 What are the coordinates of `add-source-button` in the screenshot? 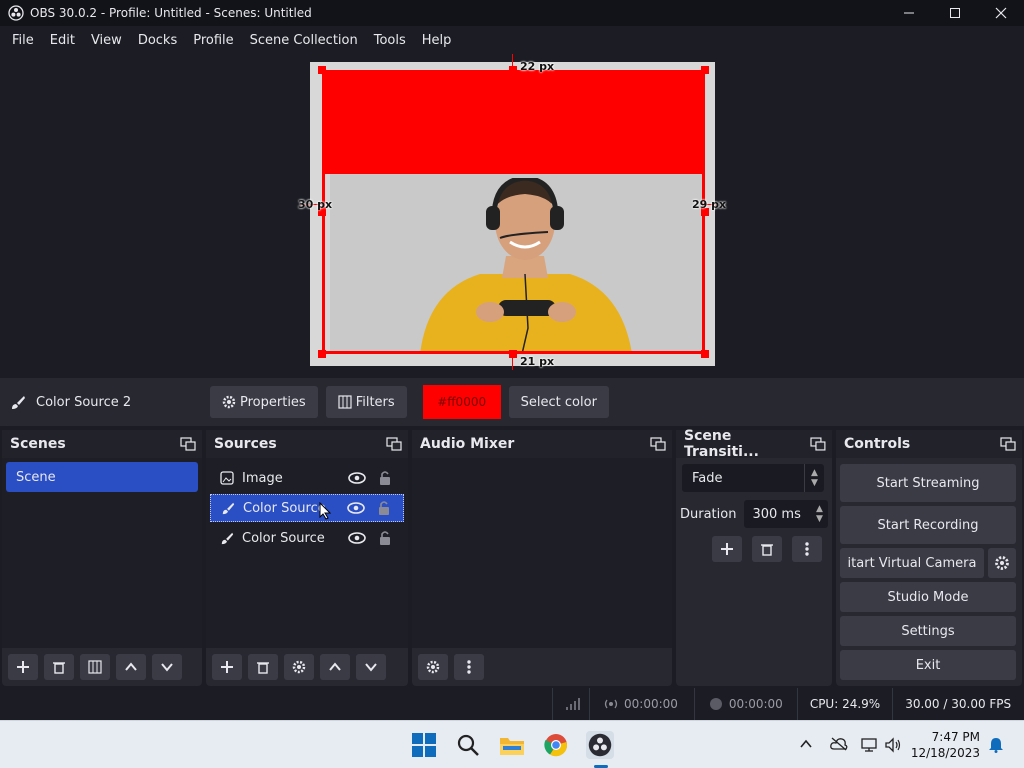 It's located at (227, 667).